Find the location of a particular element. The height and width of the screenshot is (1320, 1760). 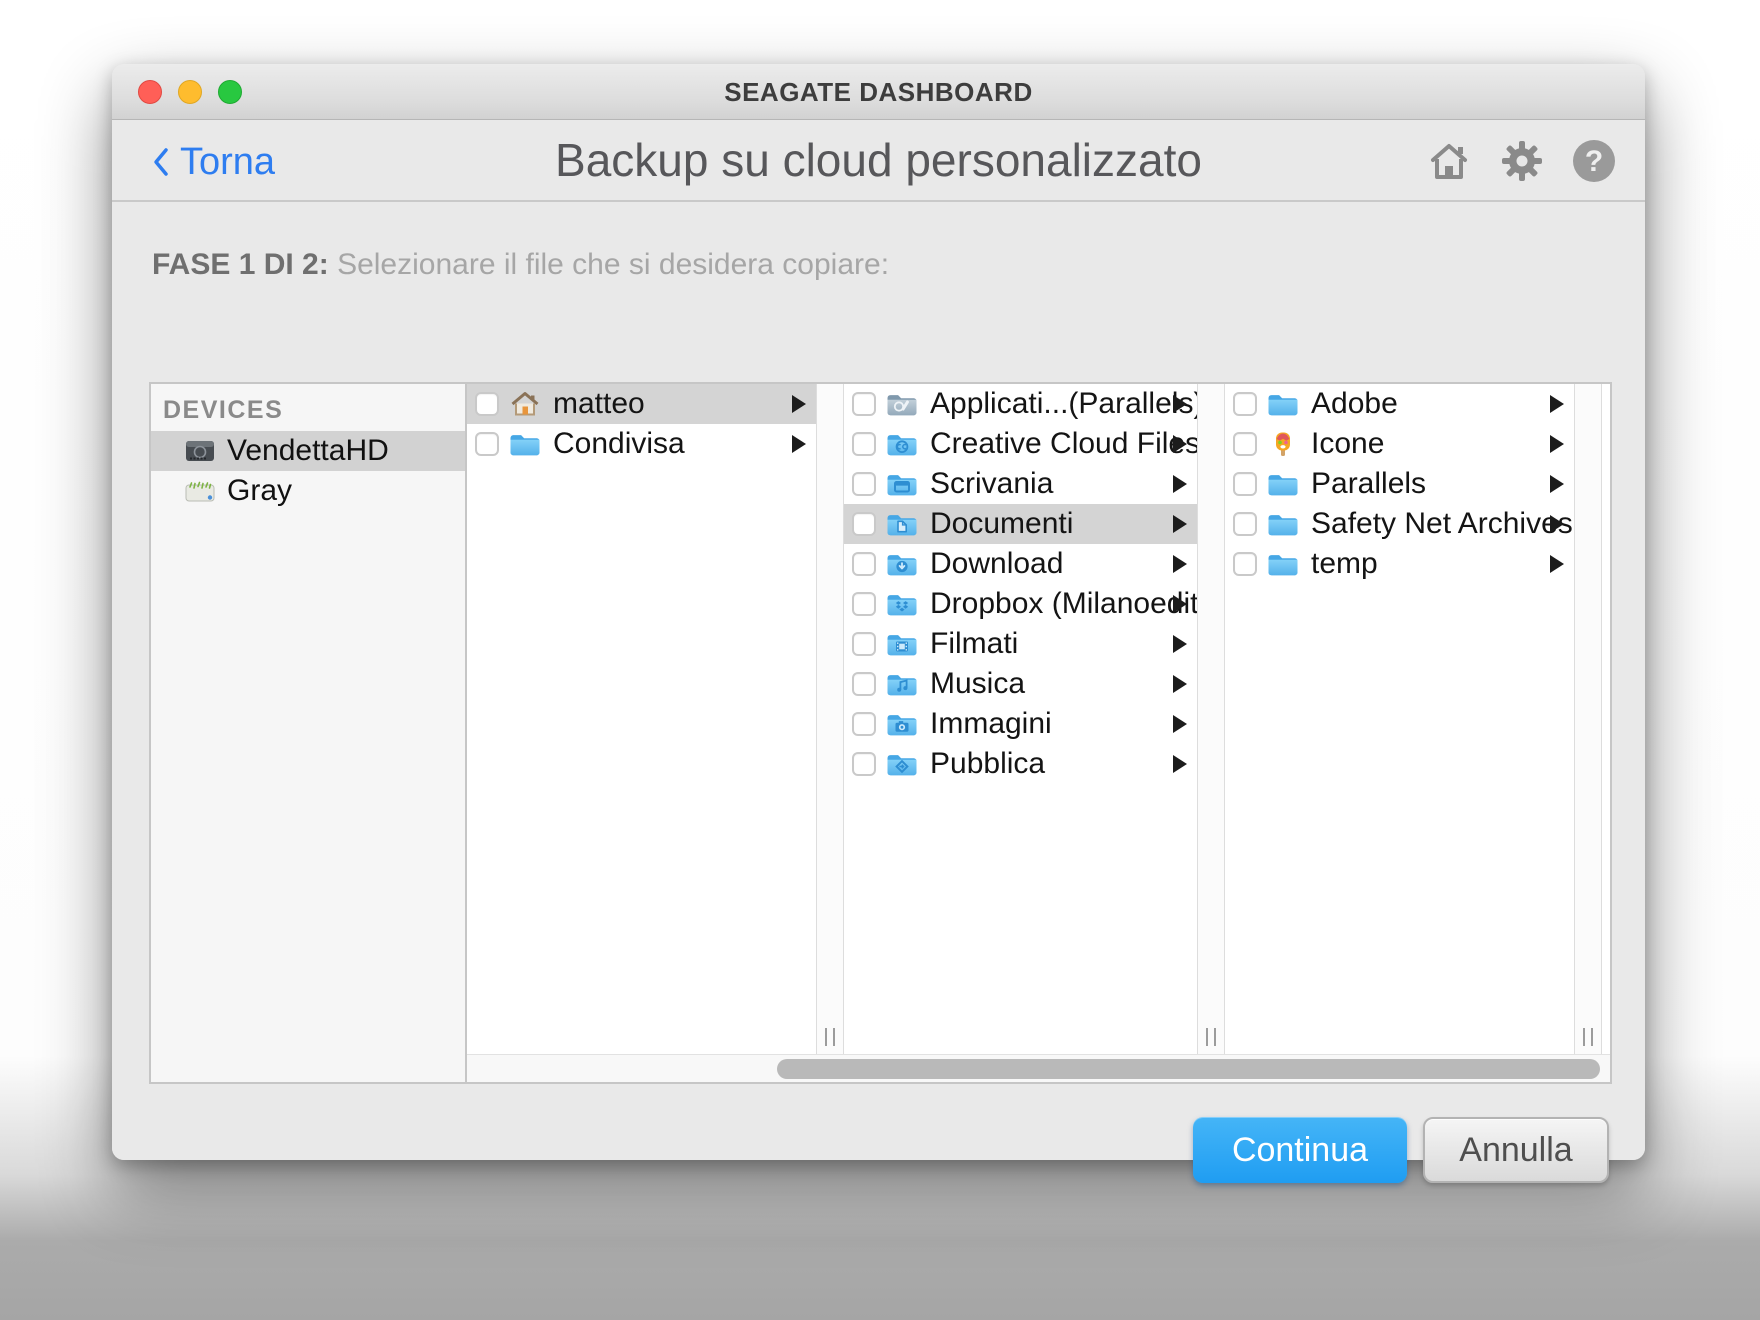

device-row-vendettahd: VendettaHD is located at coordinates (308, 451).